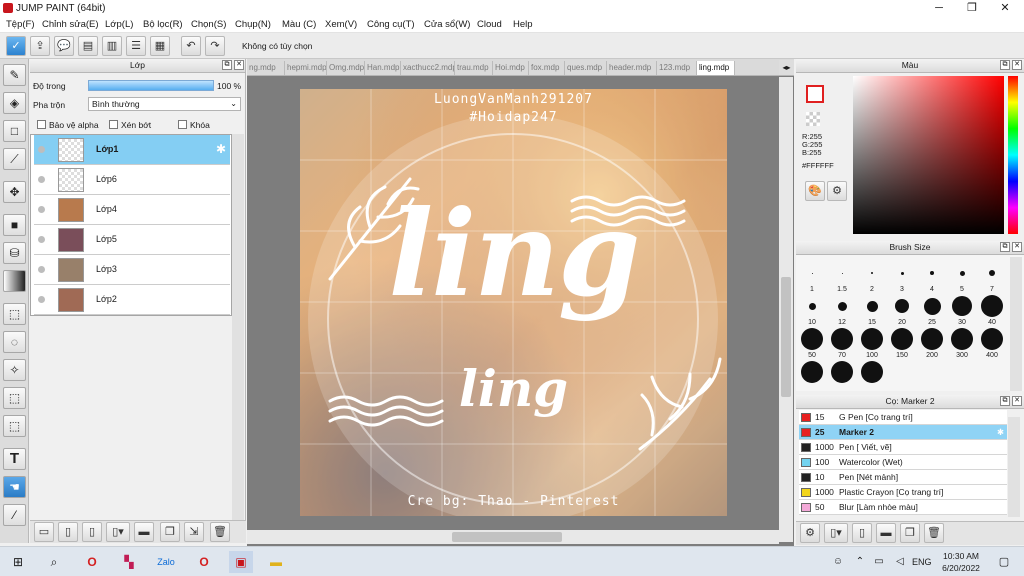 Image resolution: width=1024 pixels, height=576 pixels. What do you see at coordinates (112, 46) in the screenshot?
I see `document-icon: ▥` at bounding box center [112, 46].